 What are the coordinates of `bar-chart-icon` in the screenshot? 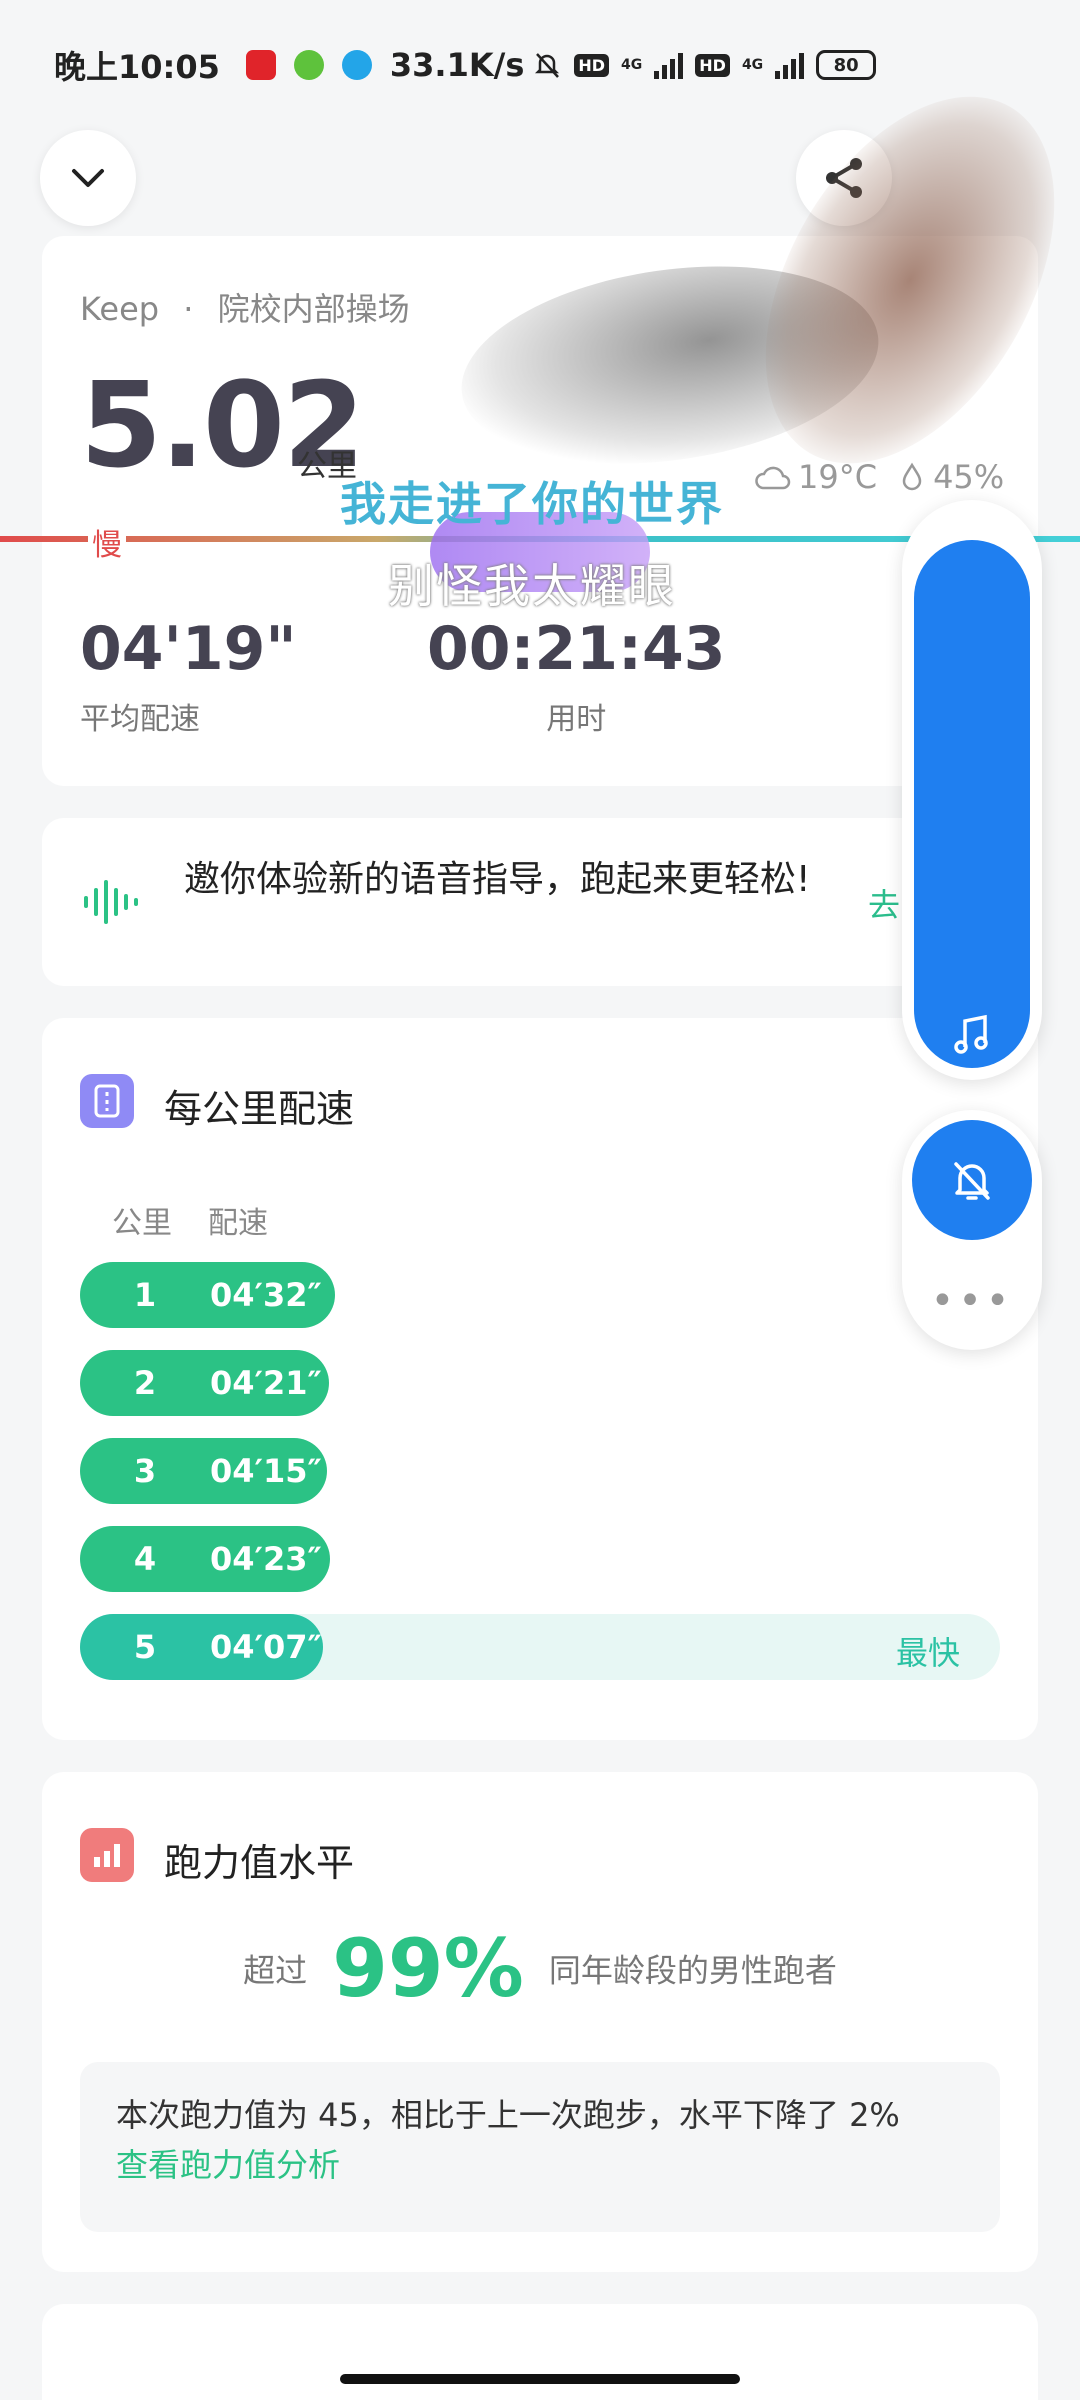 It's located at (107, 1855).